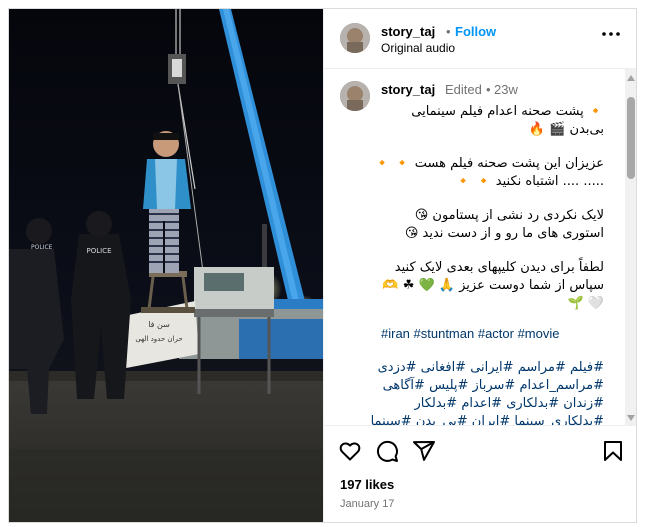  What do you see at coordinates (424, 451) in the screenshot?
I see `share-icon` at bounding box center [424, 451].